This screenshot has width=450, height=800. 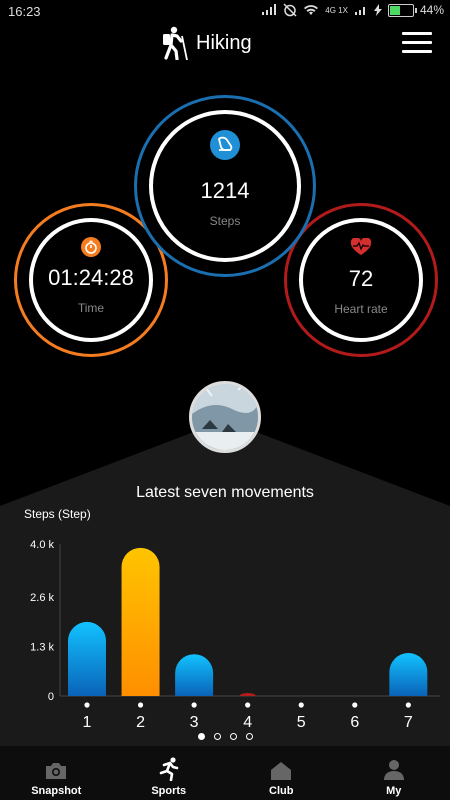 What do you see at coordinates (24, 11) in the screenshot?
I see `status-time: 16:23` at bounding box center [24, 11].